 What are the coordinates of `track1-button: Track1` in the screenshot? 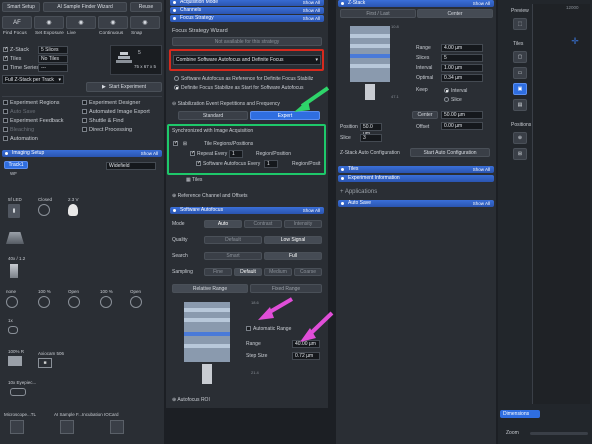 It's located at (16, 165).